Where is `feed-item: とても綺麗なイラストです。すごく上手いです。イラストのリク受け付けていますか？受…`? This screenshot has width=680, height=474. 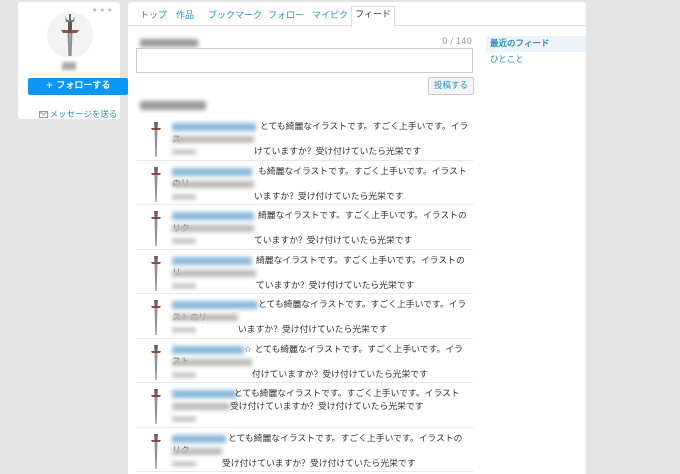 feed-item: とても綺麗なイラストです。すごく上手いです。イラストのリク受け付けていますか？受… is located at coordinates (304, 450).